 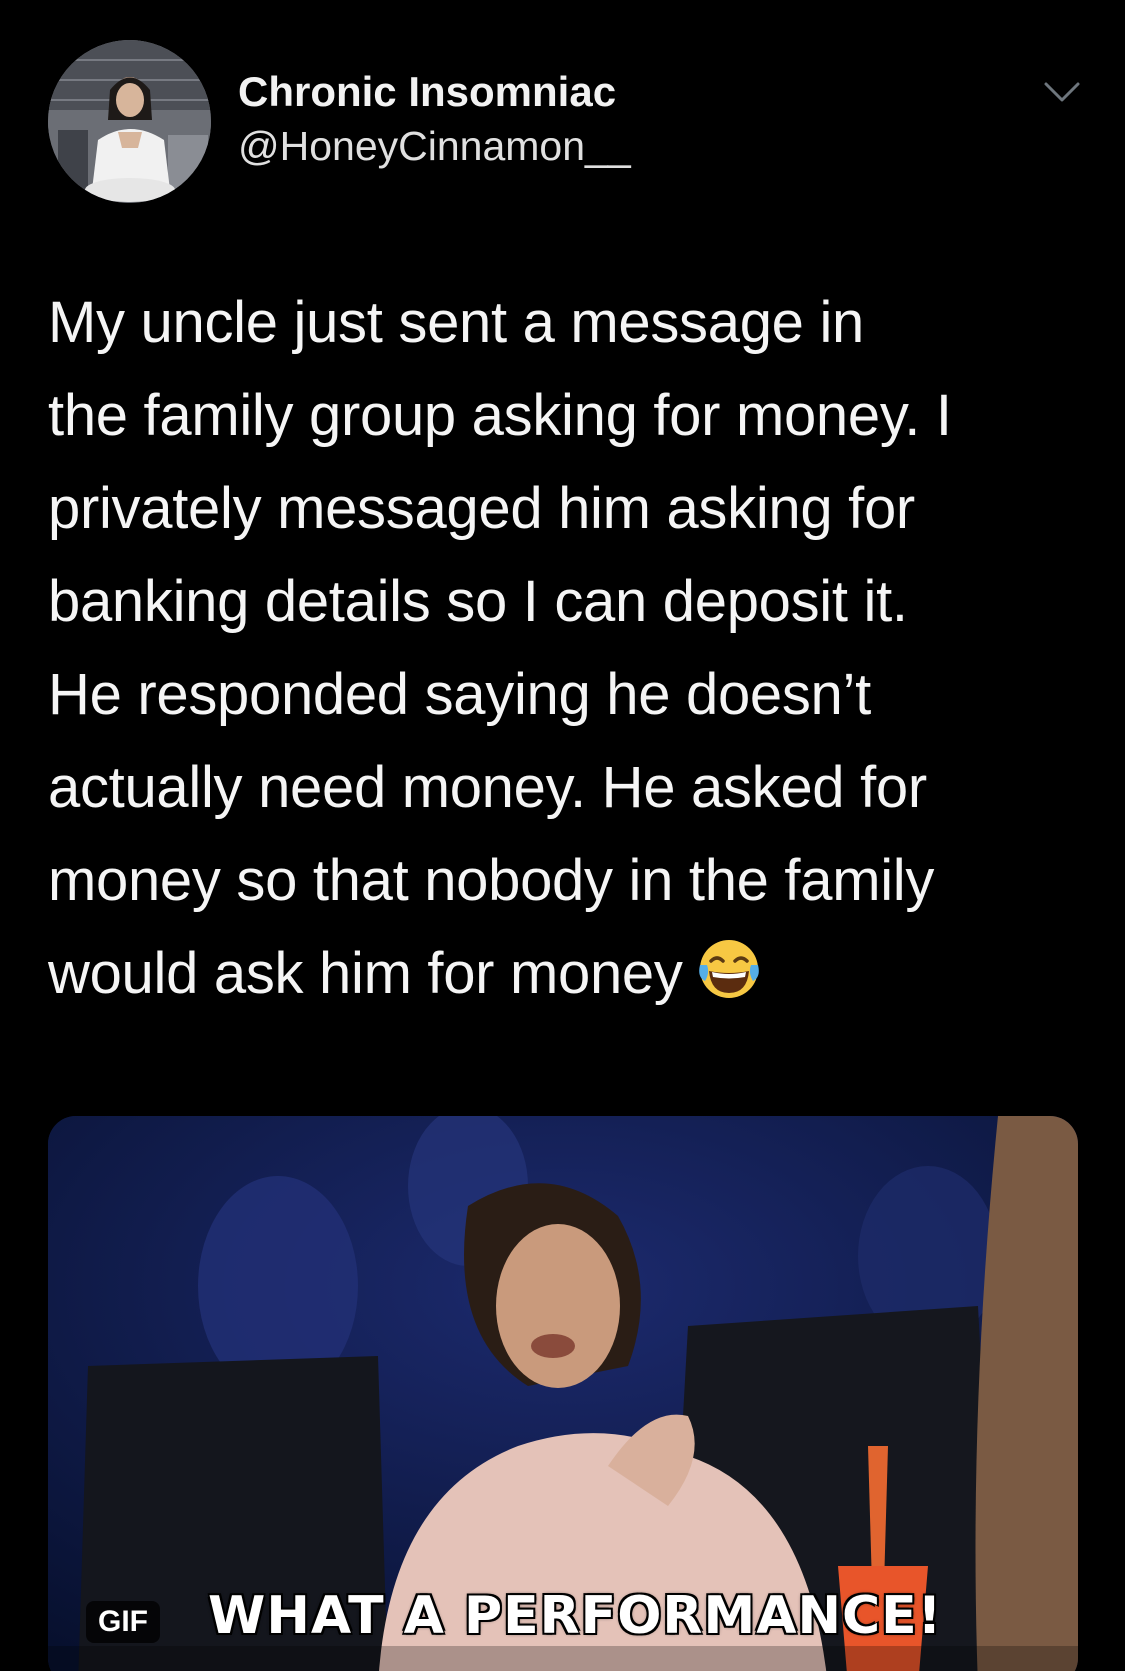 What do you see at coordinates (575, 1616) in the screenshot?
I see `gif-caption: WHAT A PERFORMANCE!` at bounding box center [575, 1616].